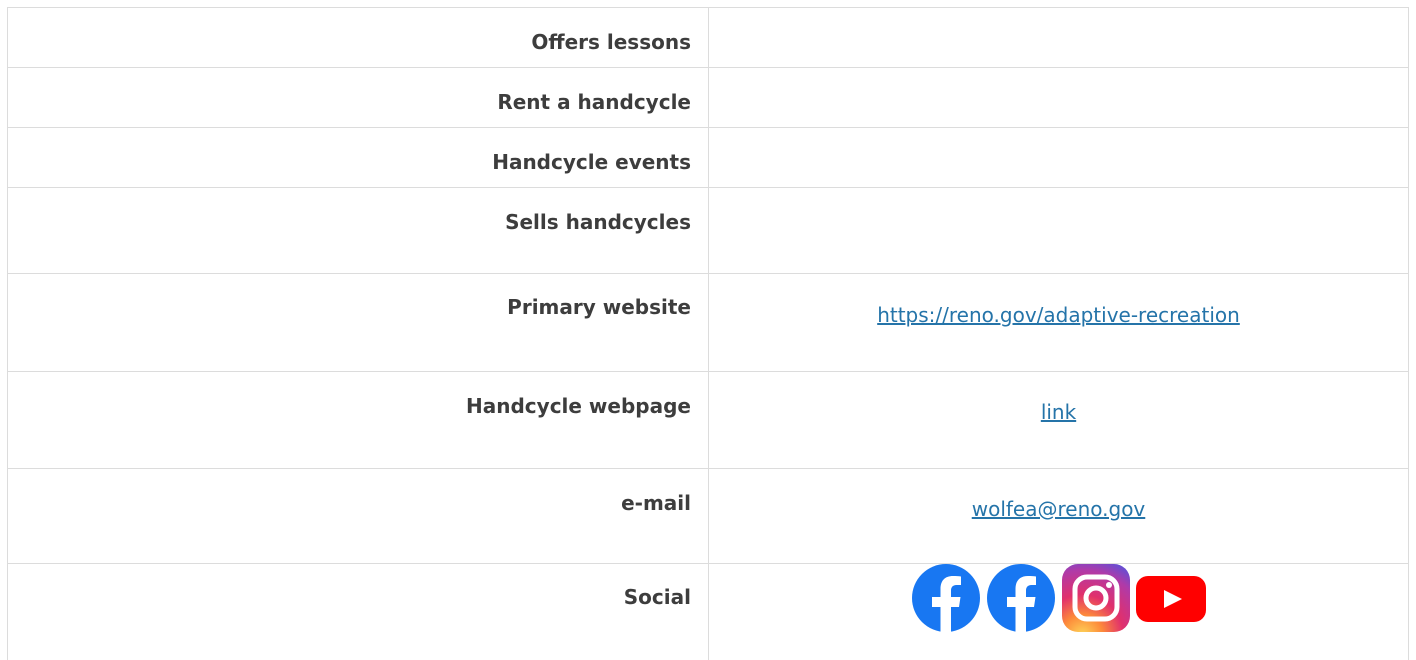 The width and height of the screenshot is (1416, 660). Describe the element at coordinates (358, 157) in the screenshot. I see `row-label: Handcycle events` at that location.